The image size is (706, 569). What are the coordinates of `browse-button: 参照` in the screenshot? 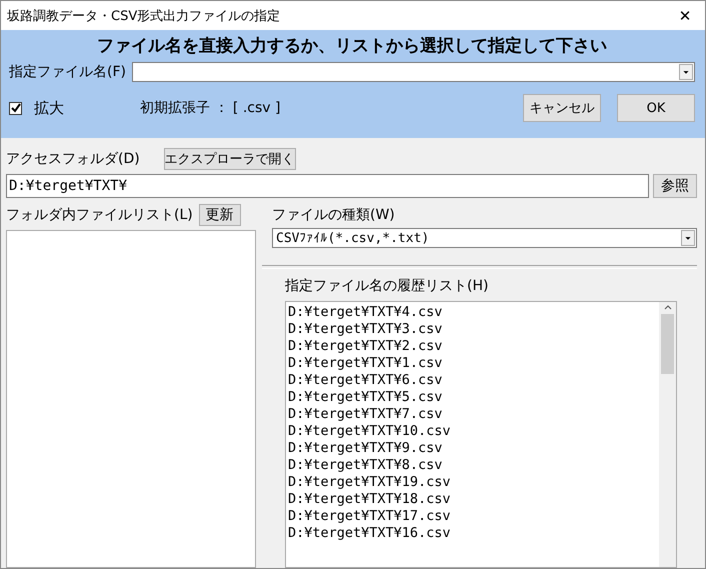 It's located at (675, 186).